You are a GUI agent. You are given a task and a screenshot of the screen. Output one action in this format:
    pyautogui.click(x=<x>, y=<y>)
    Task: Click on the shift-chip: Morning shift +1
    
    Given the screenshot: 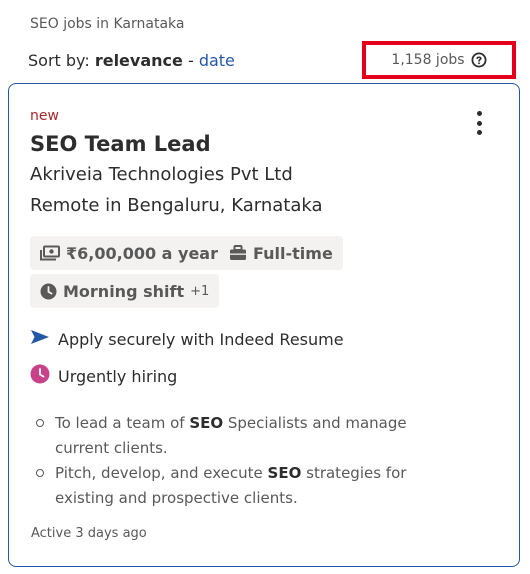 What is the action you would take?
    pyautogui.click(x=125, y=291)
    